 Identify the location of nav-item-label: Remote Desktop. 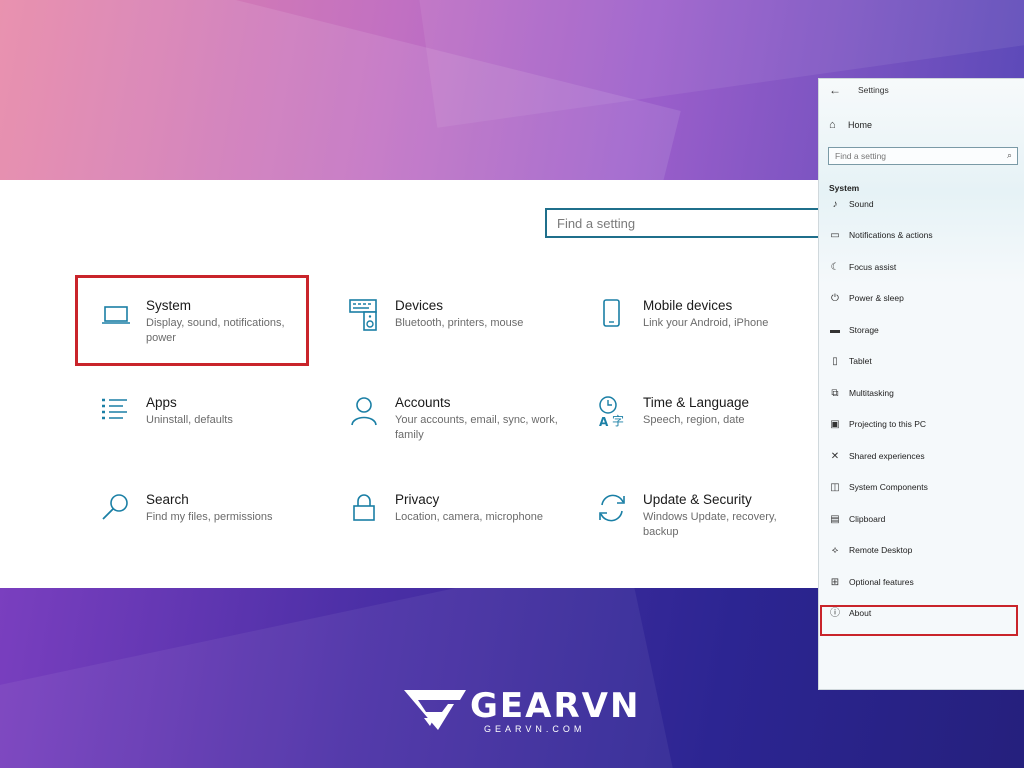
(881, 550).